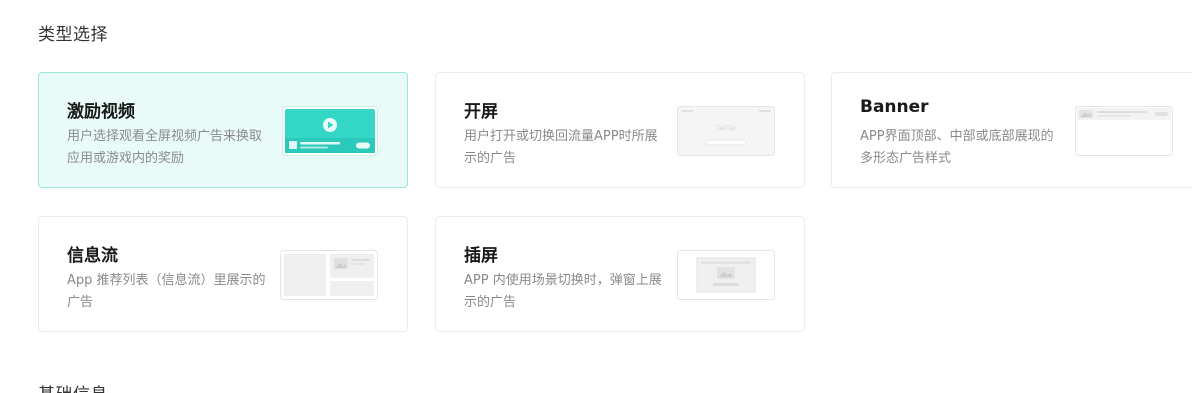 The height and width of the screenshot is (393, 1192). I want to click on card-title: Banner, so click(894, 107).